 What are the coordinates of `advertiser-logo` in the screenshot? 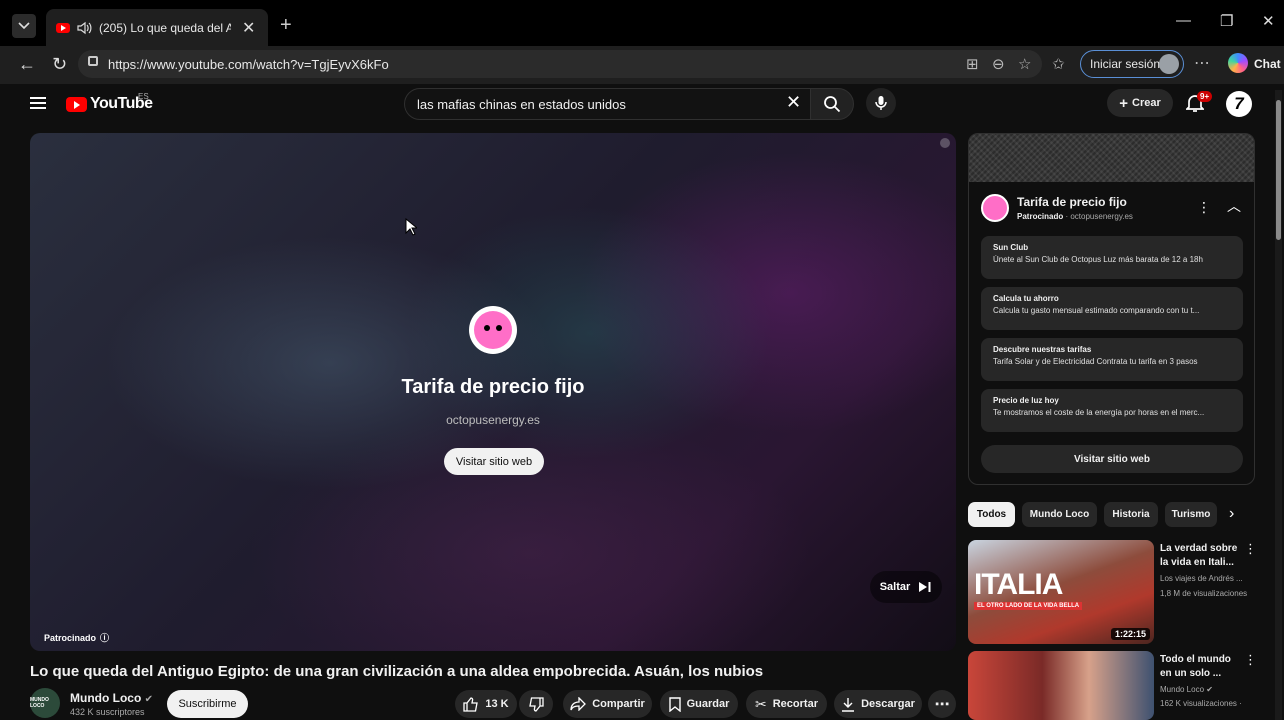 It's located at (493, 330).